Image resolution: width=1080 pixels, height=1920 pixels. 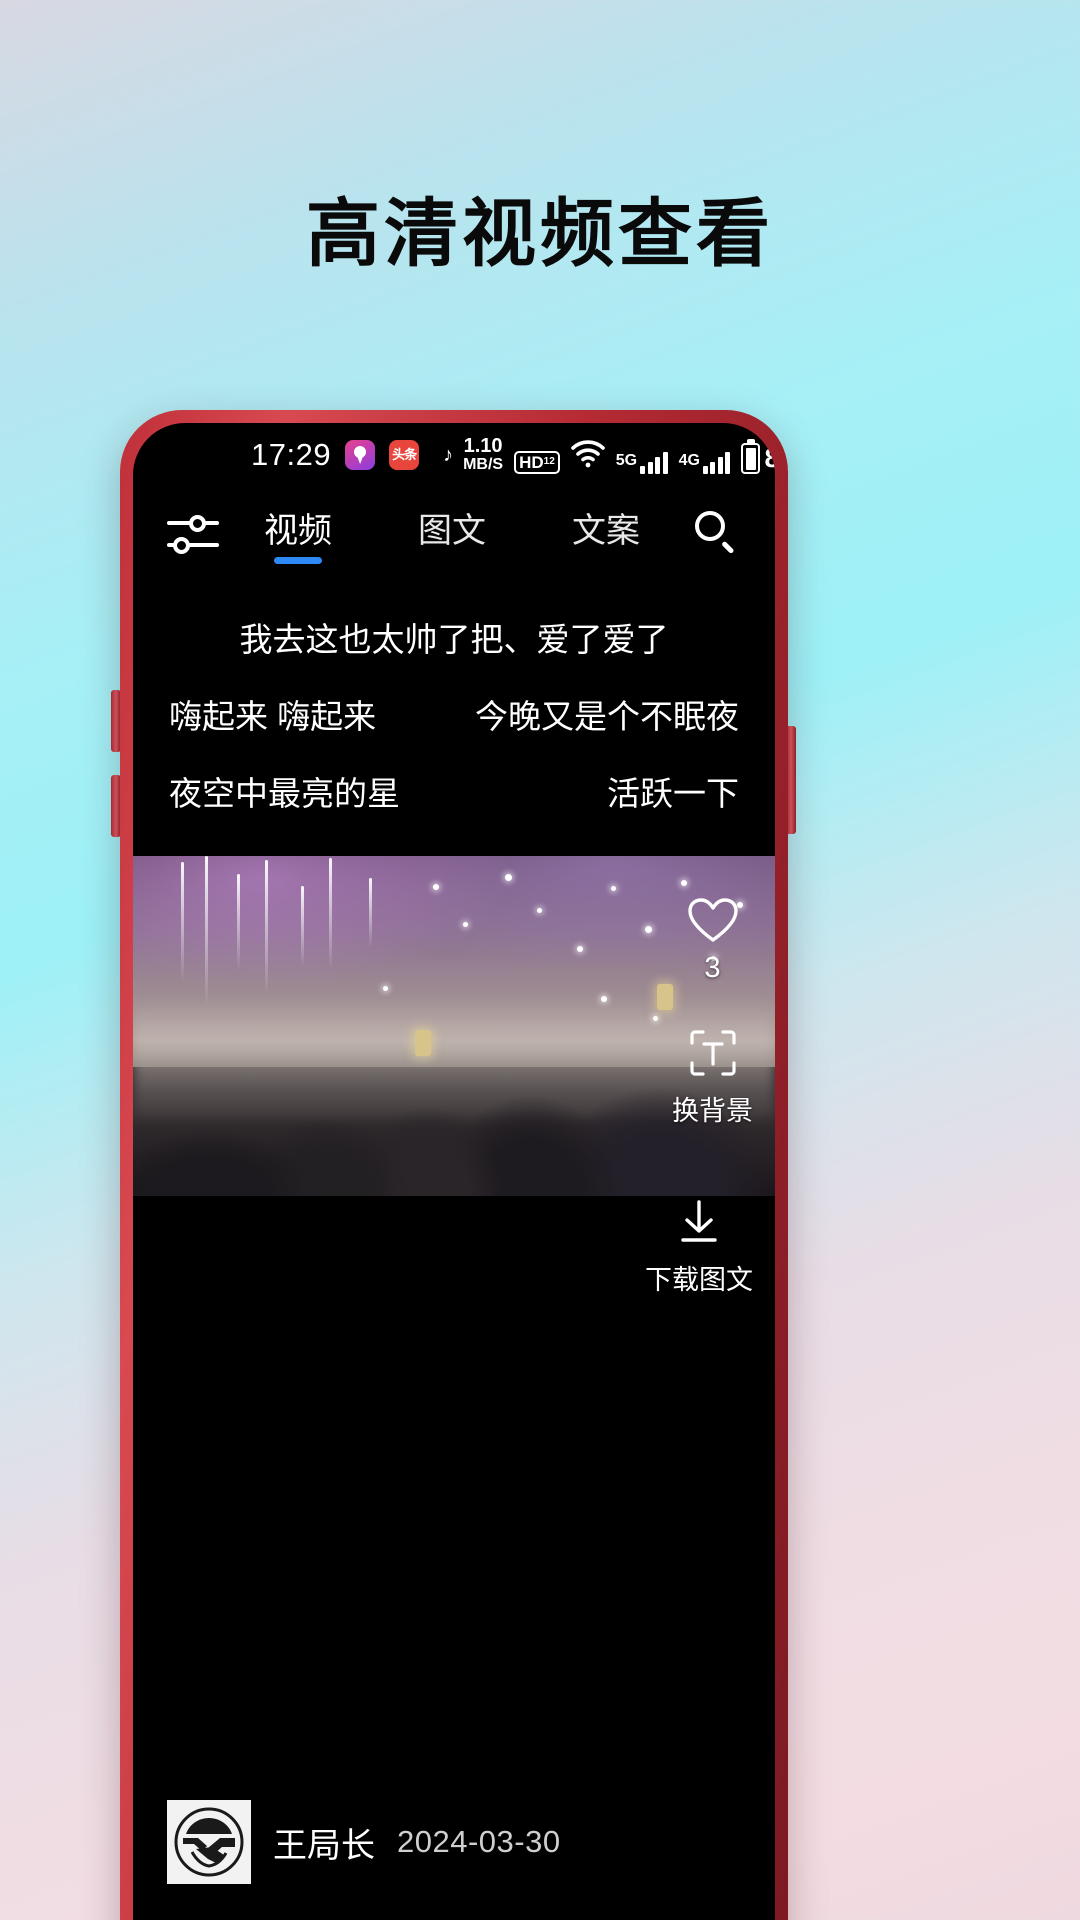 I want to click on text-frame-icon, so click(x=713, y=1053).